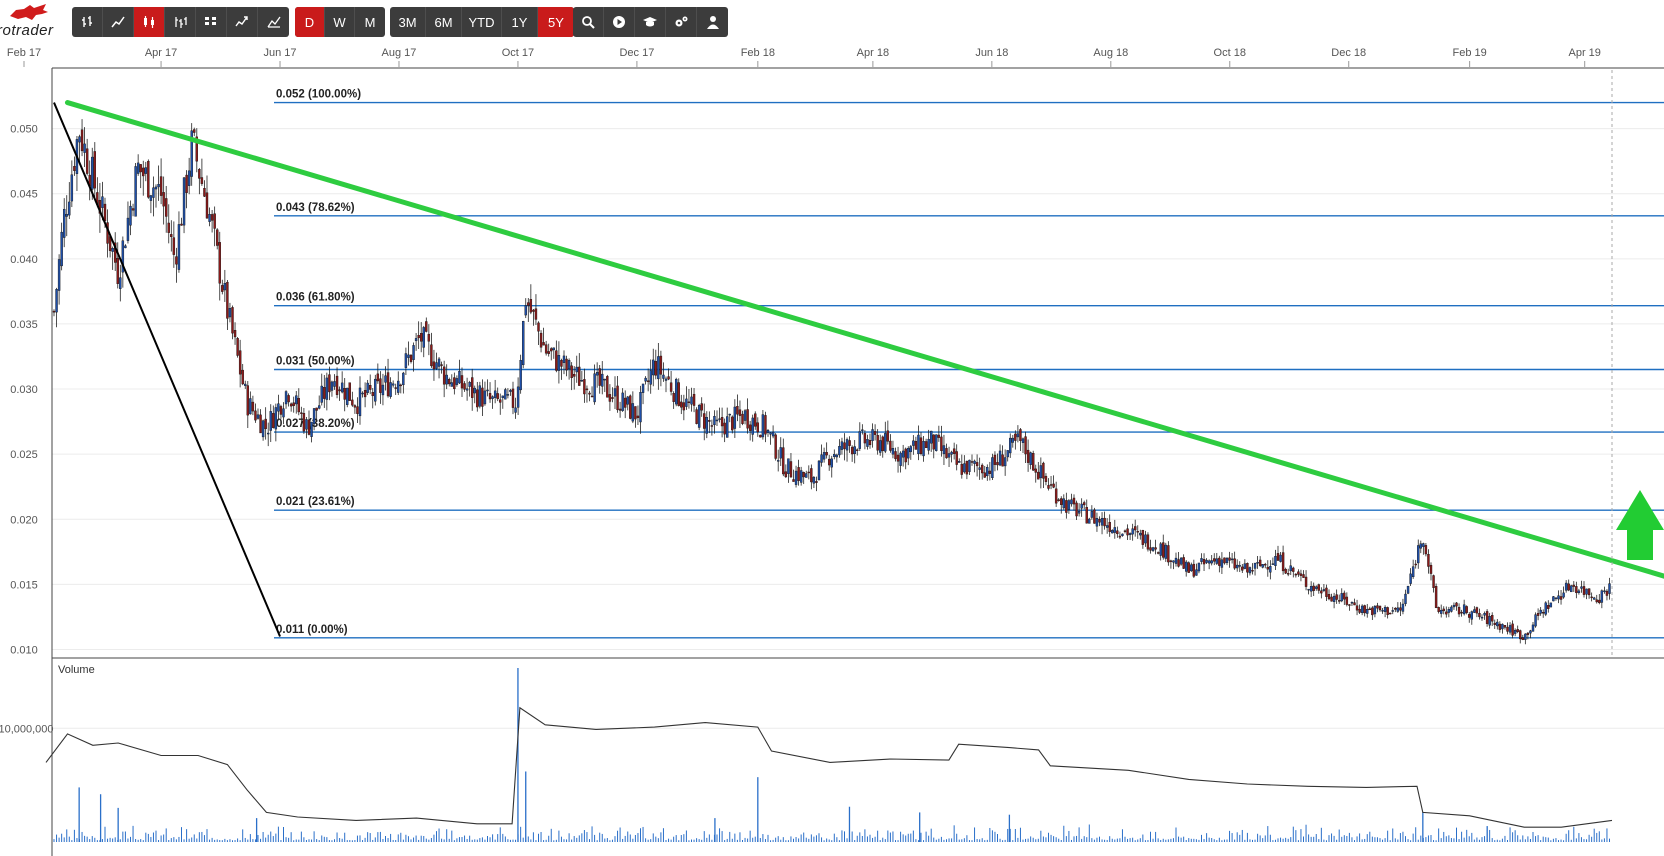 This screenshot has height=856, width=1664. What do you see at coordinates (712, 22) in the screenshot?
I see `user-button` at bounding box center [712, 22].